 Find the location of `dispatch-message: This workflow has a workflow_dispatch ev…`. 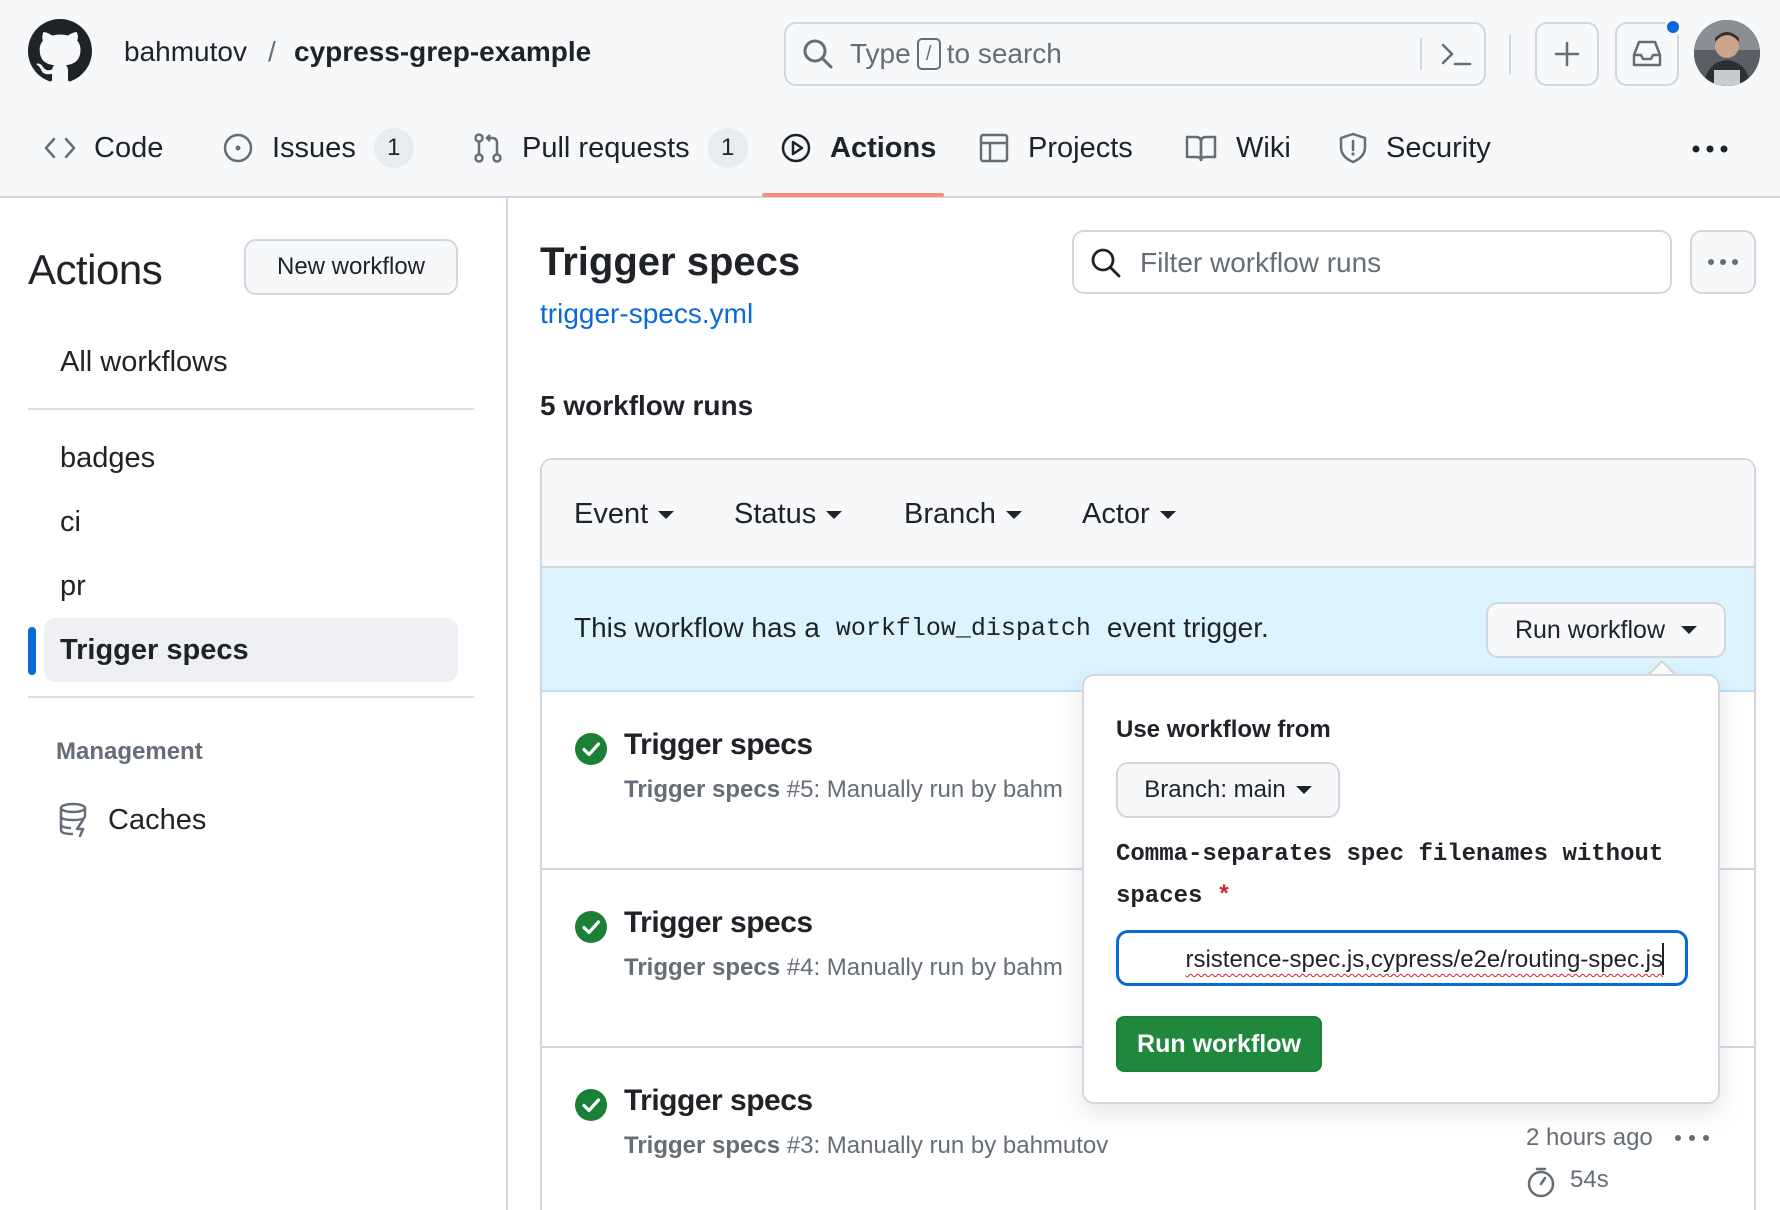

dispatch-message: This workflow has a workflow_dispatch ev… is located at coordinates (921, 628).